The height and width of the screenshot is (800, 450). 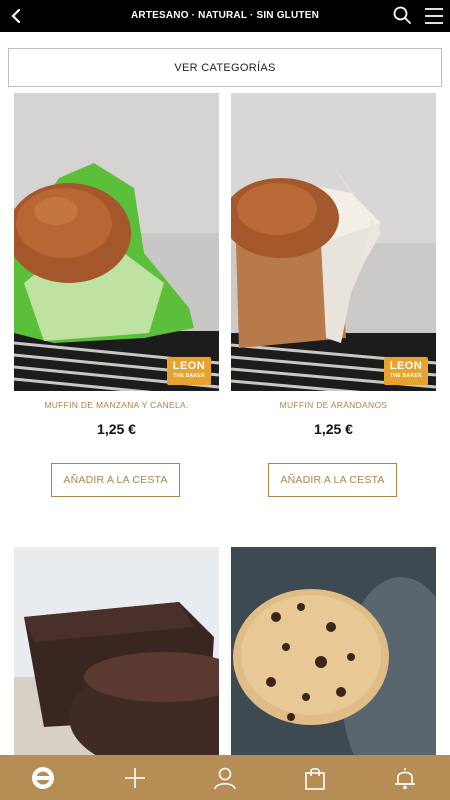 I want to click on bell-icon, so click(x=405, y=778).